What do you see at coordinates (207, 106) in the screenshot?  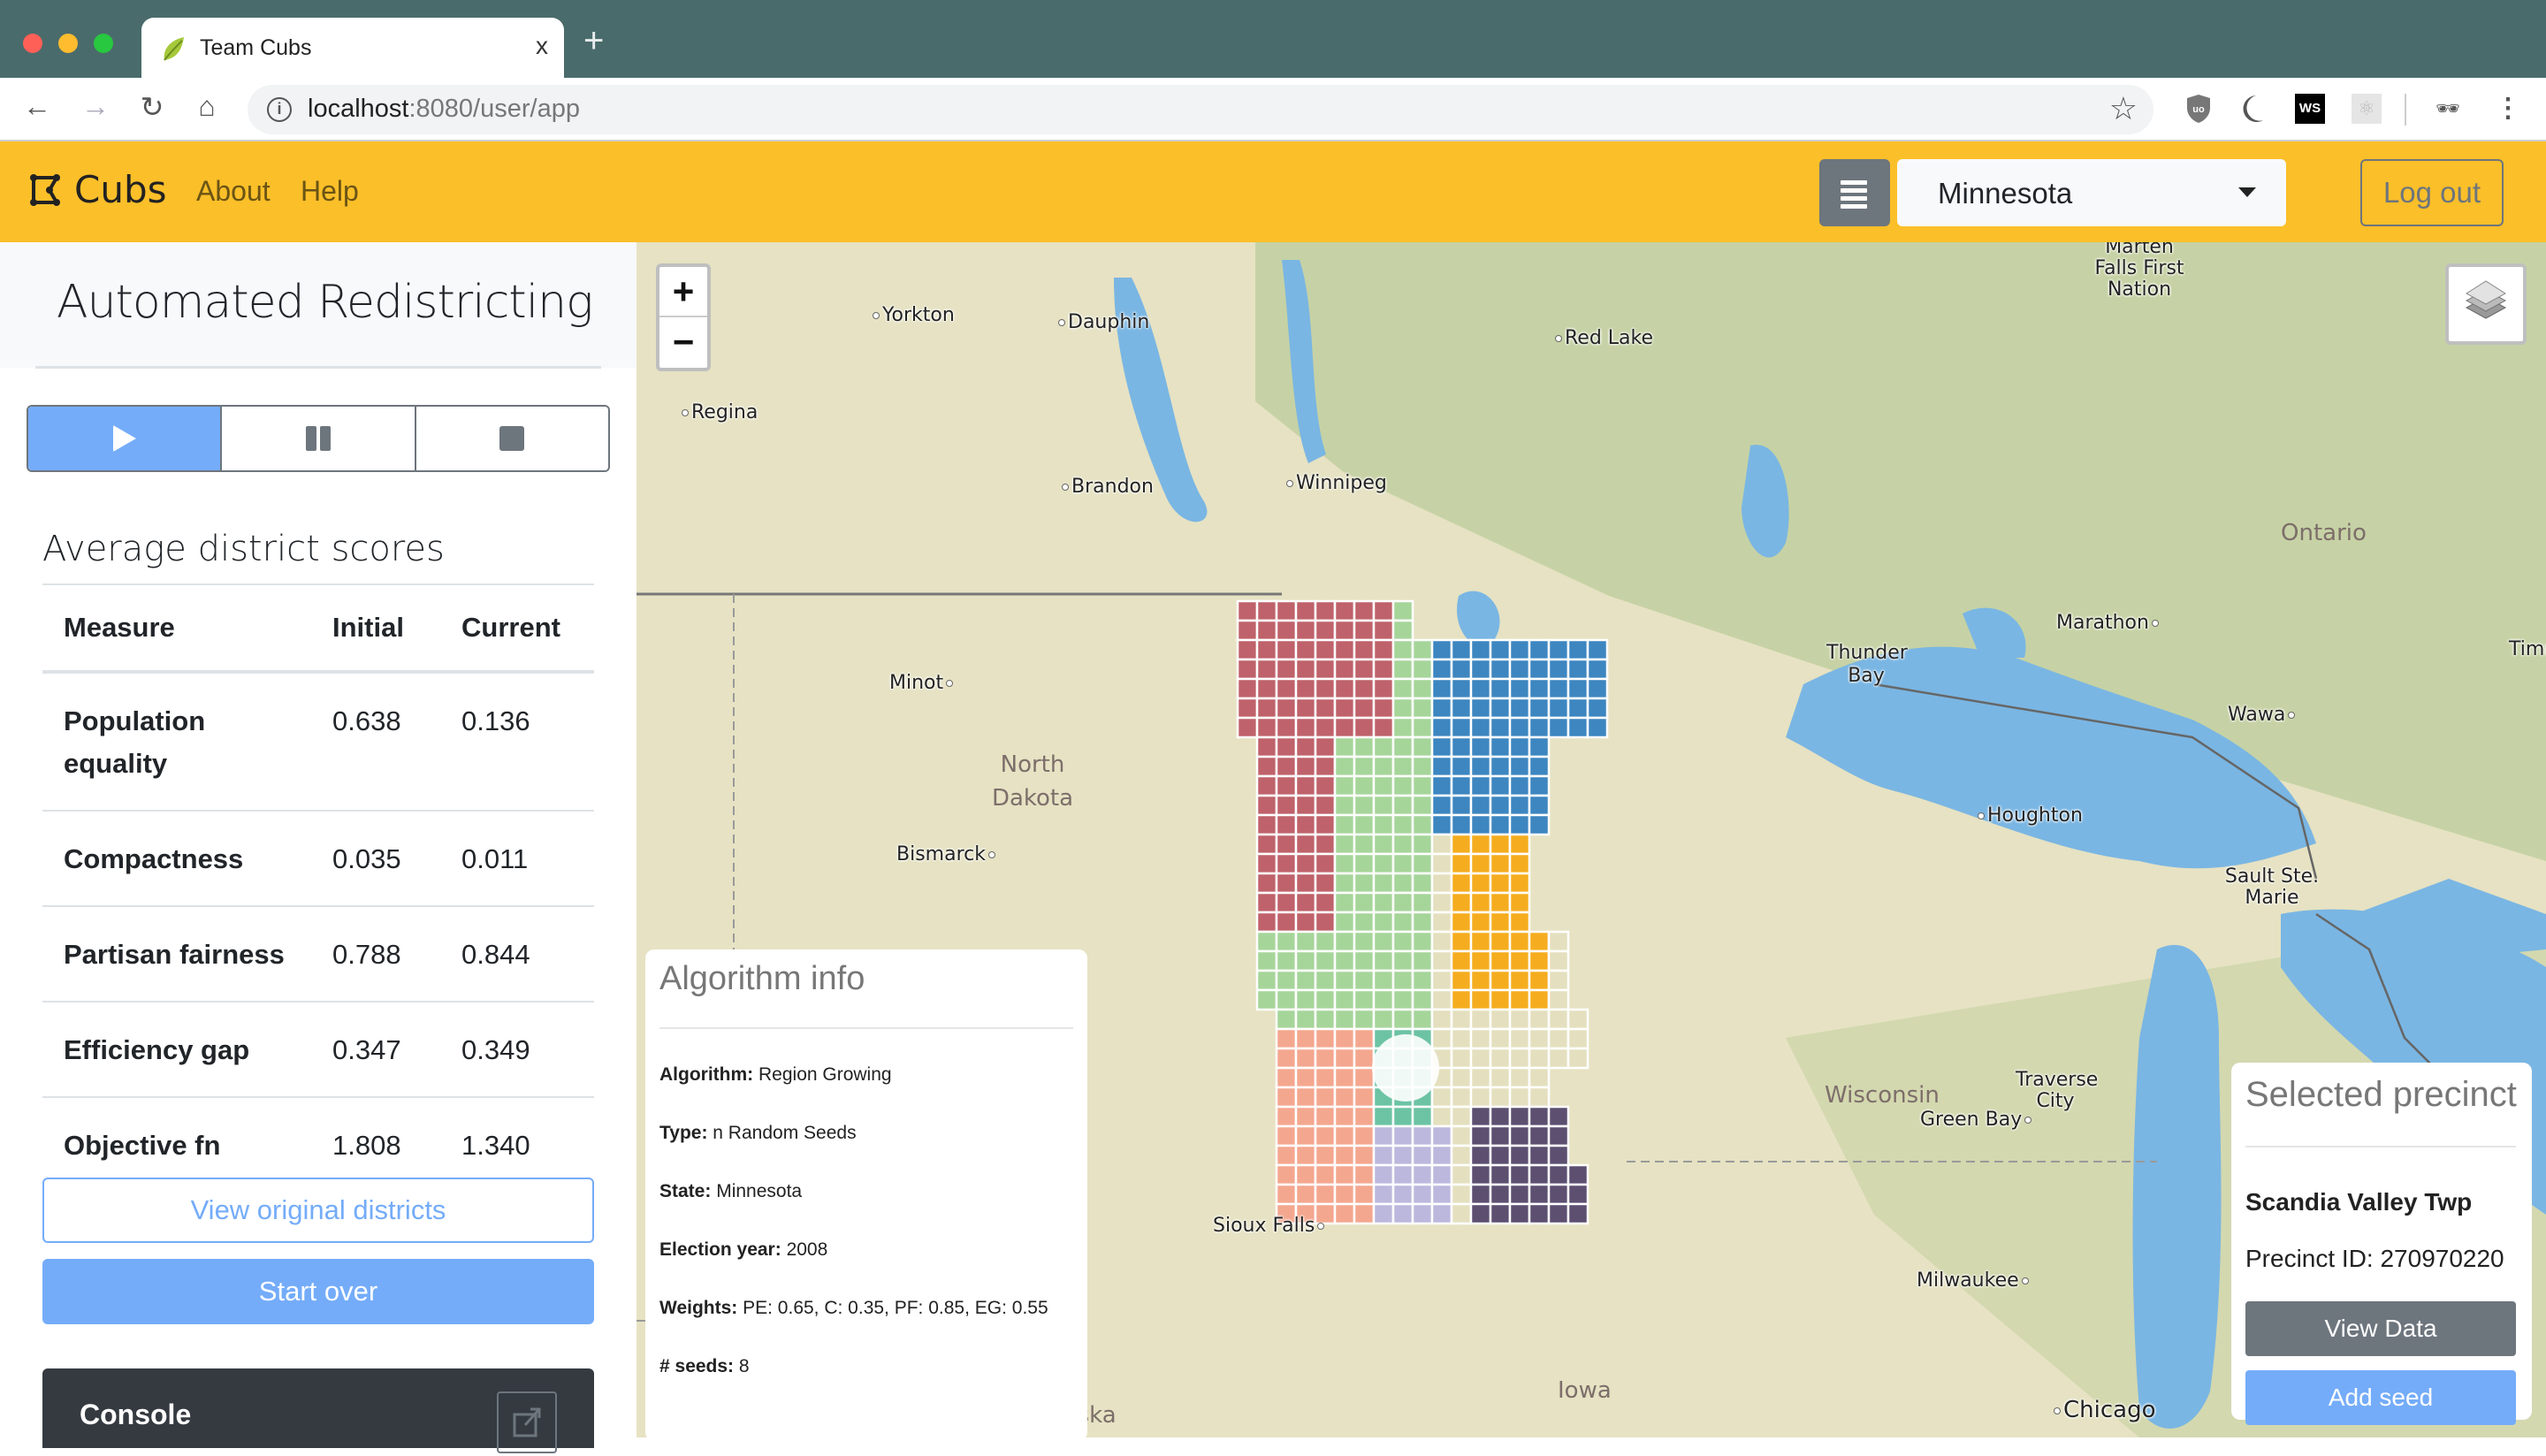 I see `home-icon: ⌂` at bounding box center [207, 106].